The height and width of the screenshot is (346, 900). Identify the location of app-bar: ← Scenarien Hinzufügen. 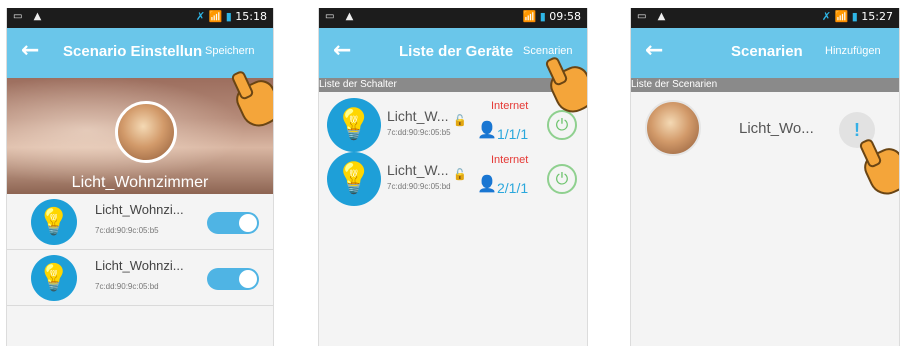
(765, 53).